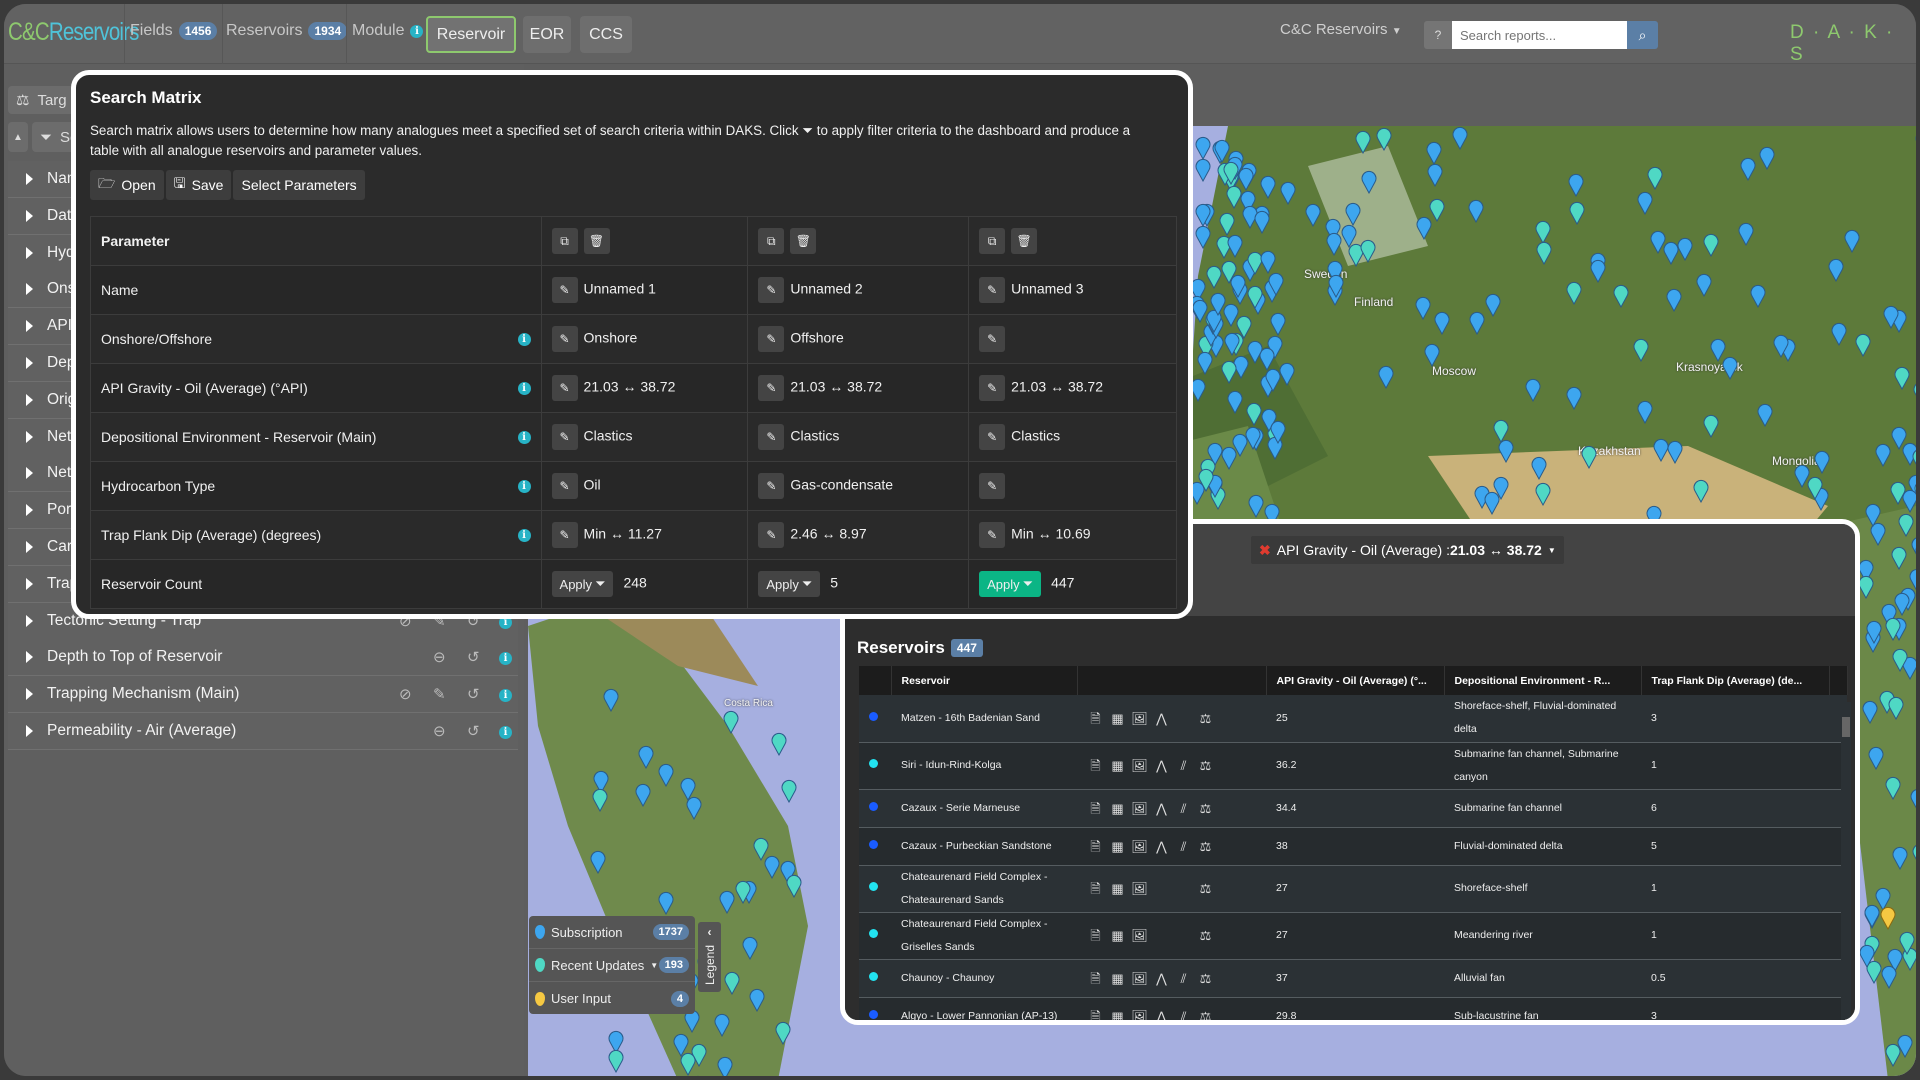  Describe the element at coordinates (1265, 550) in the screenshot. I see `remove-filter-icon: ✖` at that location.